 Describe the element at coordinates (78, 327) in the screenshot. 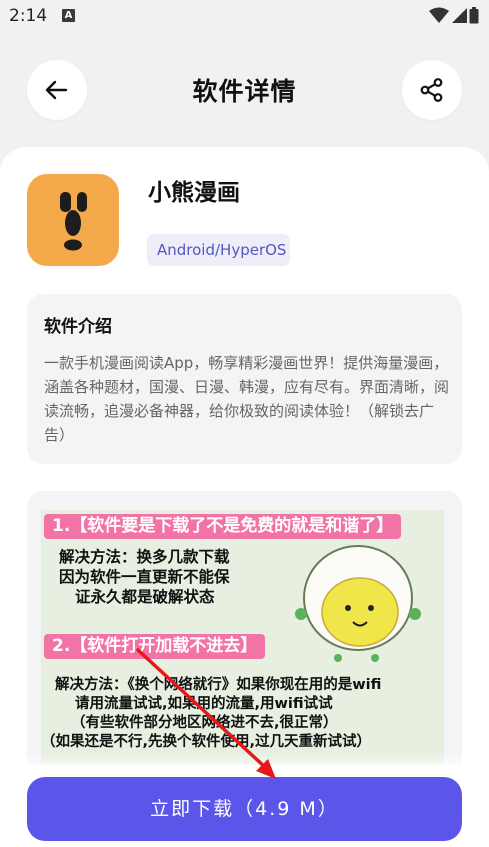

I see `intro-title: 软件介绍` at that location.